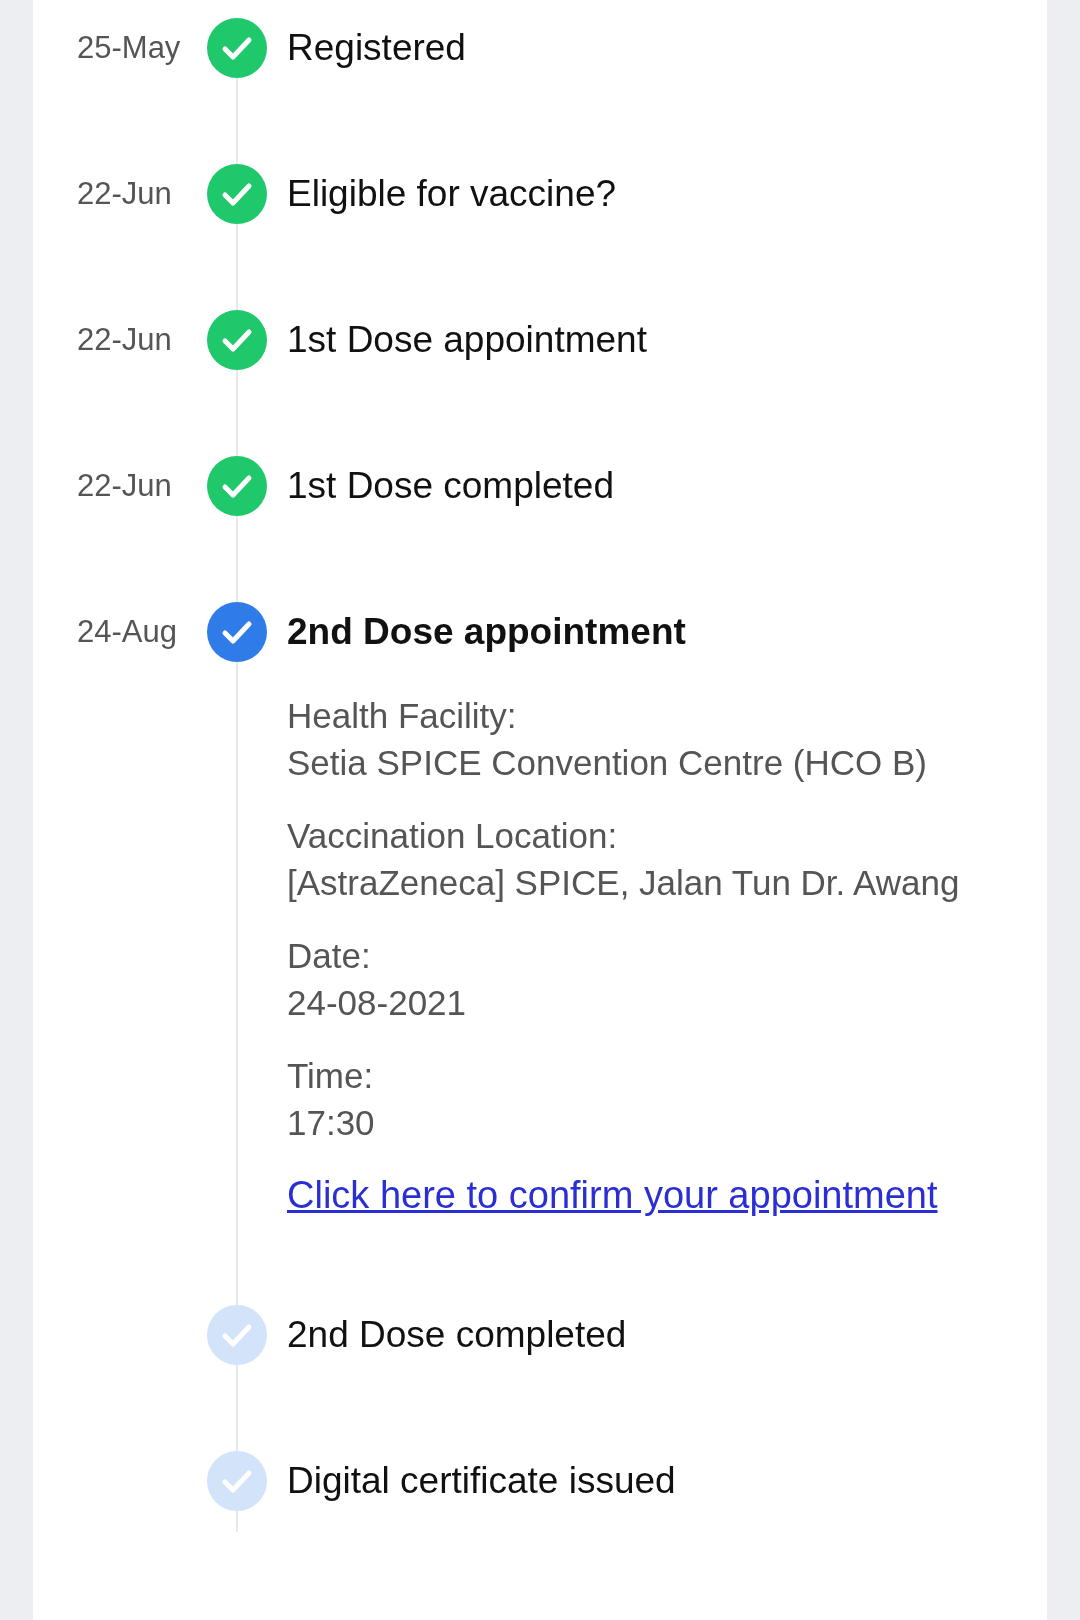  What do you see at coordinates (376, 48) in the screenshot?
I see `step-label: Registered` at bounding box center [376, 48].